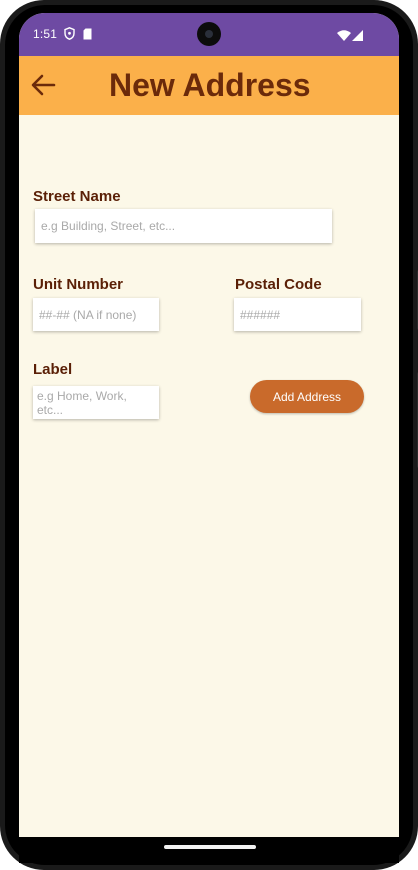 This screenshot has height=870, width=418. Describe the element at coordinates (307, 396) in the screenshot. I see `add-address-button: Add Address` at that location.